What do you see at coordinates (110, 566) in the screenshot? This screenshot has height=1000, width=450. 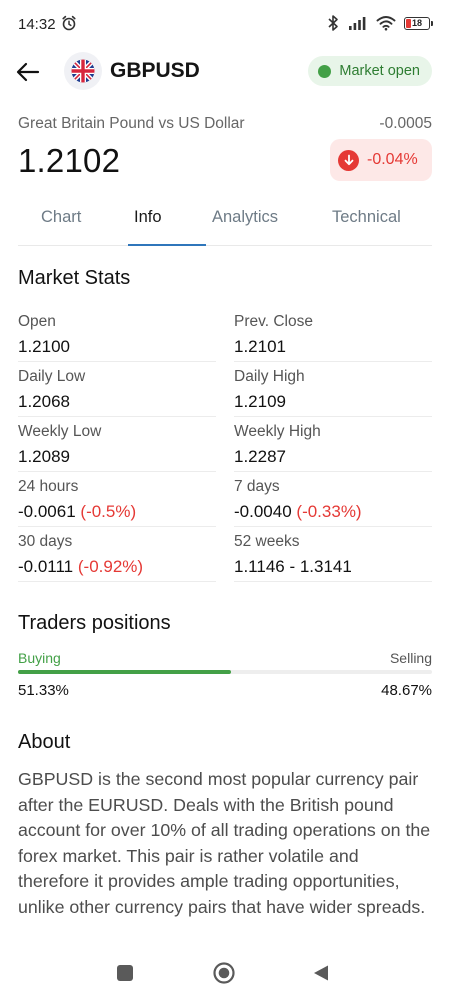 I see `stat-change-percent: (-0.92%)` at bounding box center [110, 566].